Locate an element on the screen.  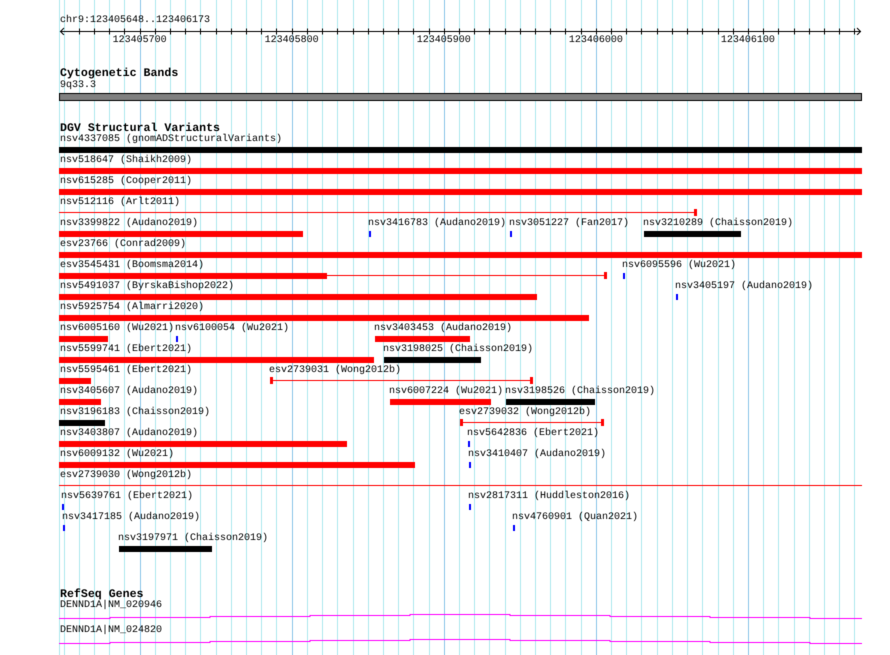
gene-label: DENND1A|NM_024820 is located at coordinates (111, 630).